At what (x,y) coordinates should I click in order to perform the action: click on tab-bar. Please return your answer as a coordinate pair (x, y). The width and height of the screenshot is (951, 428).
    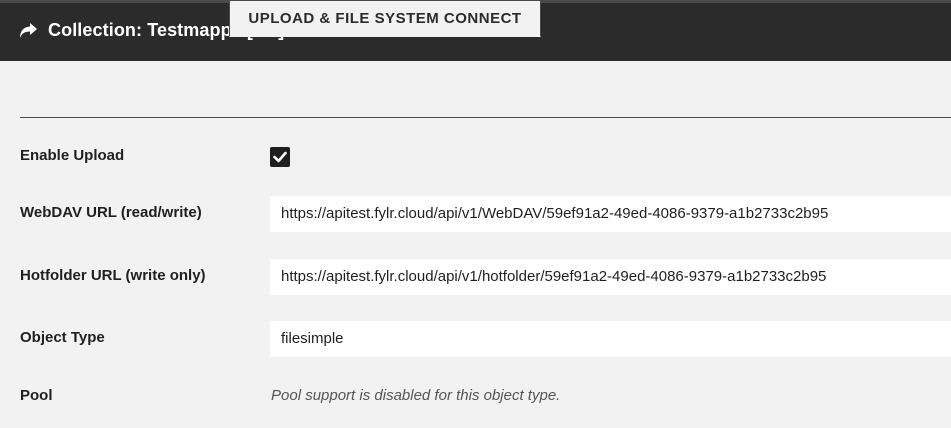
    Looking at the image, I should click on (485, 99).